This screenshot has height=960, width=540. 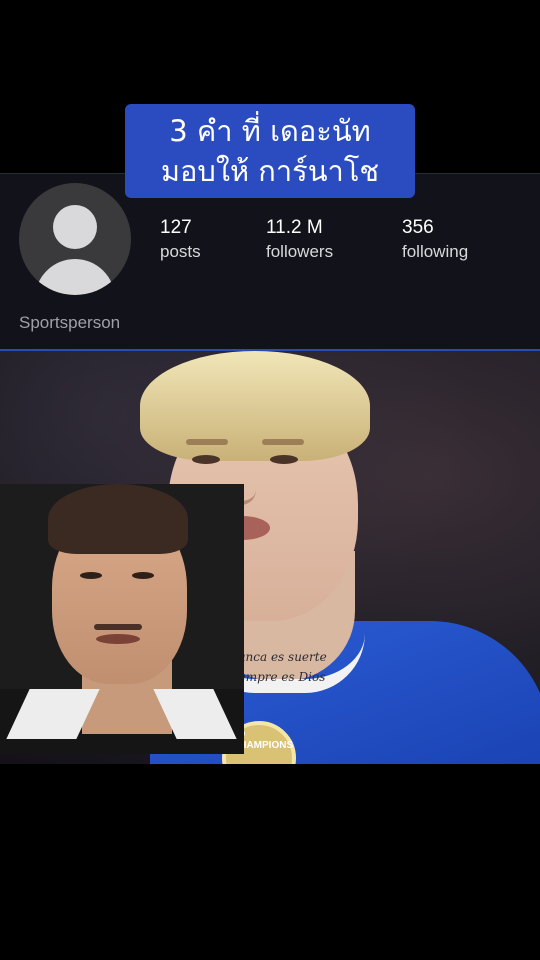 What do you see at coordinates (283, 442) in the screenshot?
I see `player-brow-right` at bounding box center [283, 442].